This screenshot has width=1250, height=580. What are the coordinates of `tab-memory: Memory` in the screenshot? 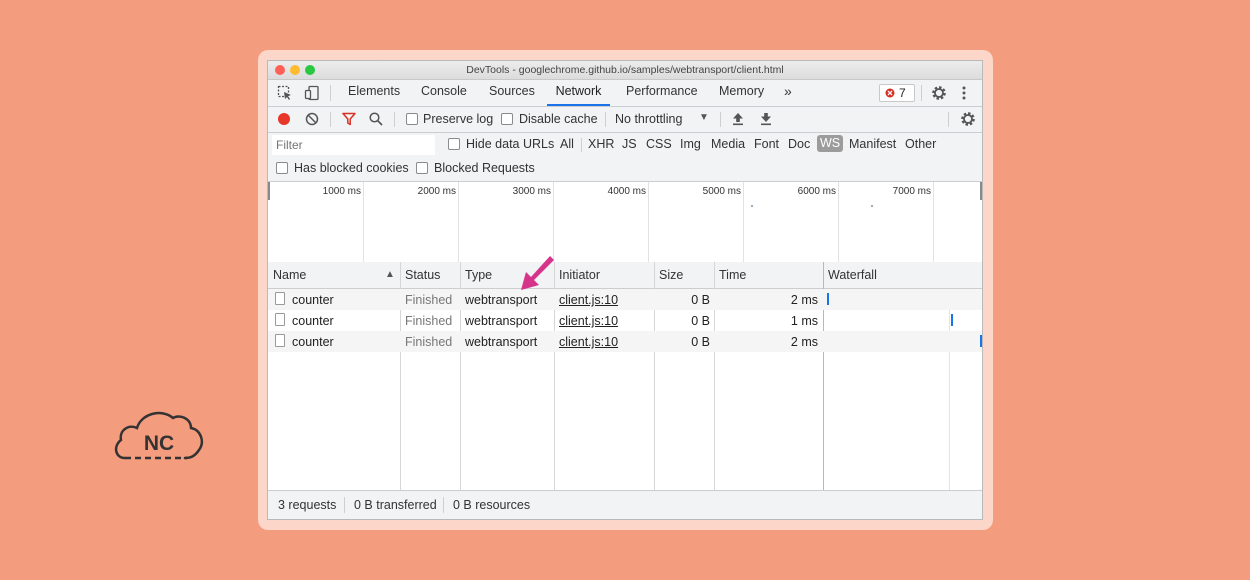 It's located at (741, 93).